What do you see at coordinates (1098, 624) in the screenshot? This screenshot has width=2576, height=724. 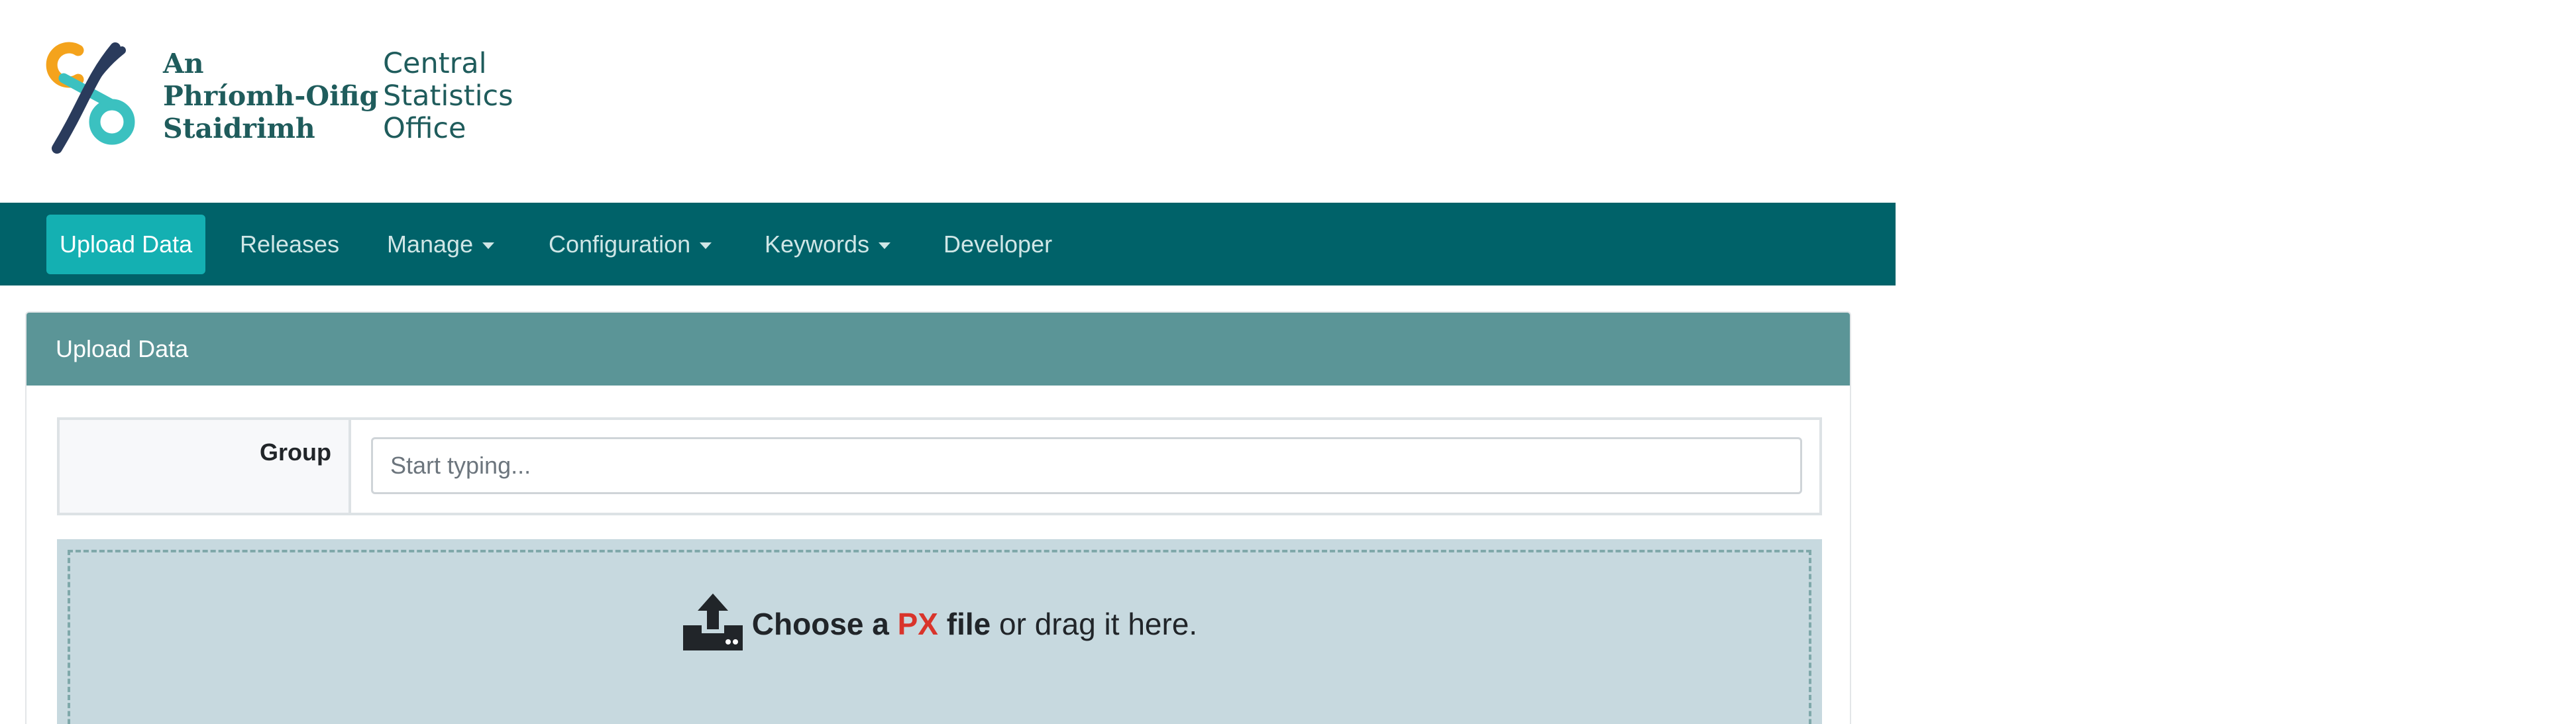 I see `dropzone-drag-text: or drag it here.` at bounding box center [1098, 624].